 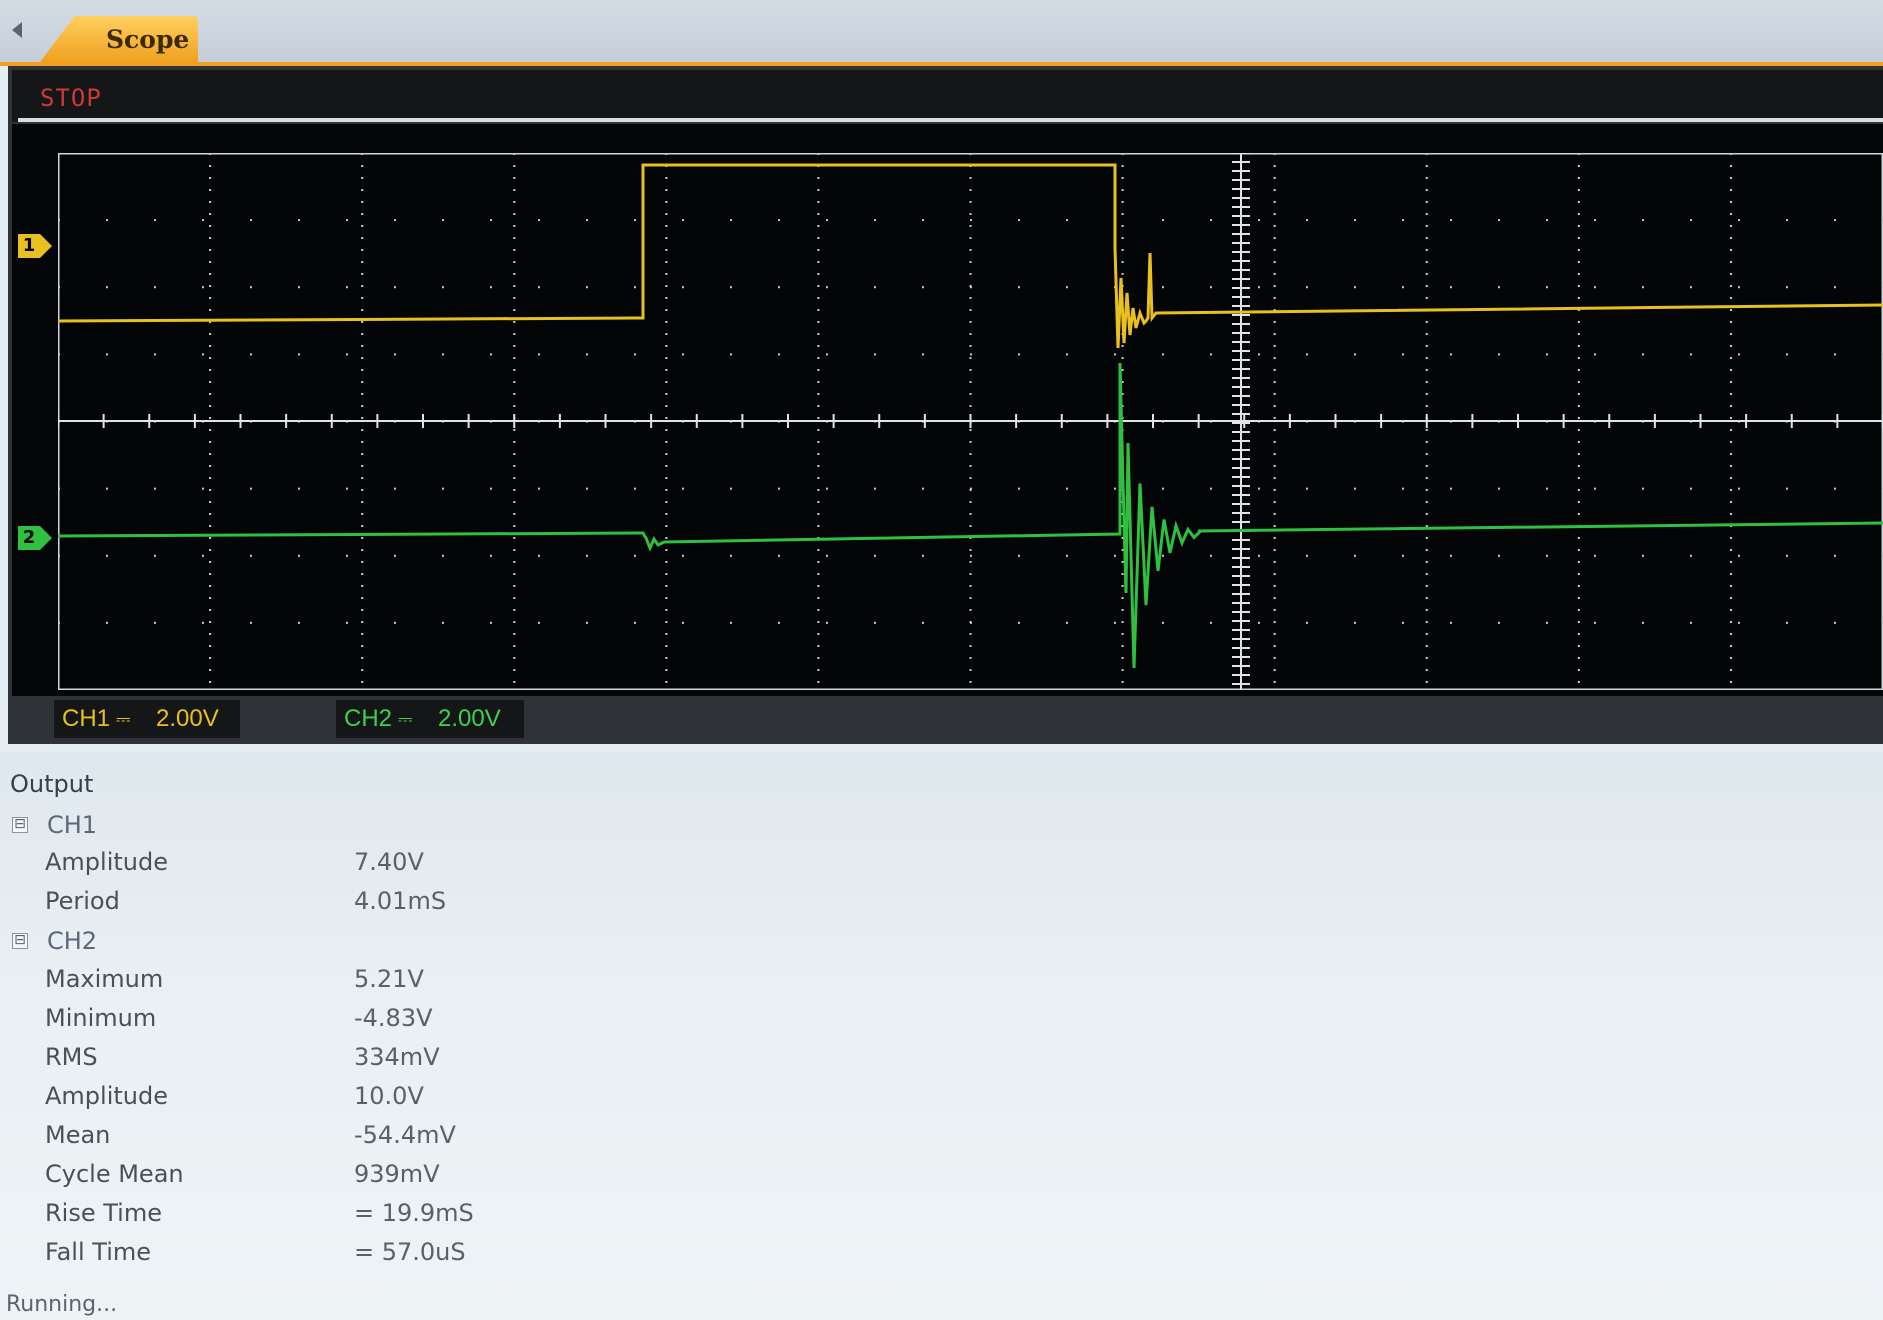 I want to click on property-value: 939mV, so click(x=397, y=1174).